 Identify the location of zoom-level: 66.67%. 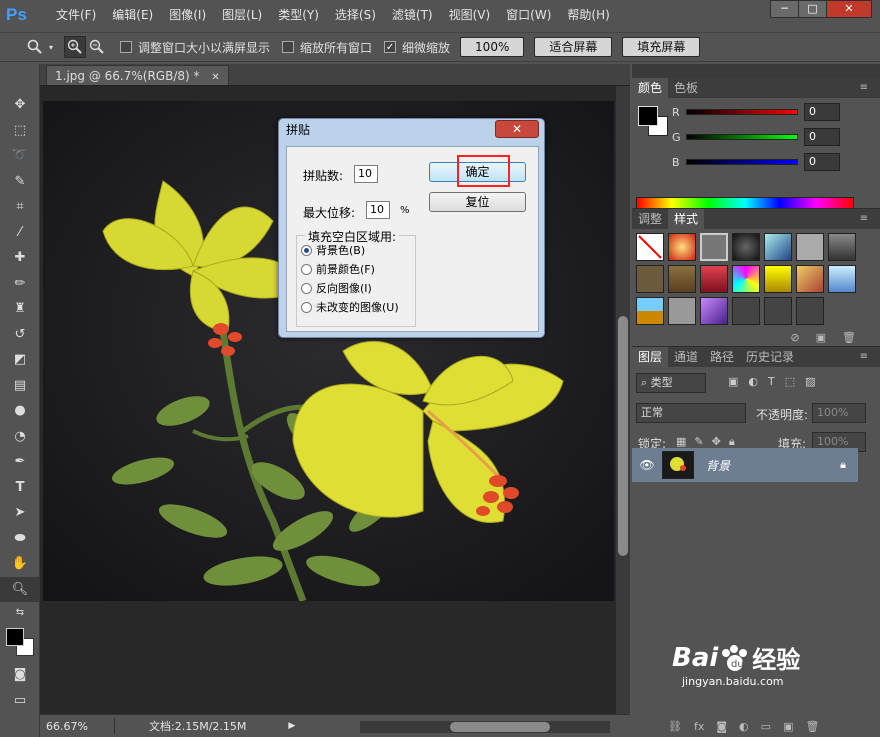
(67, 726).